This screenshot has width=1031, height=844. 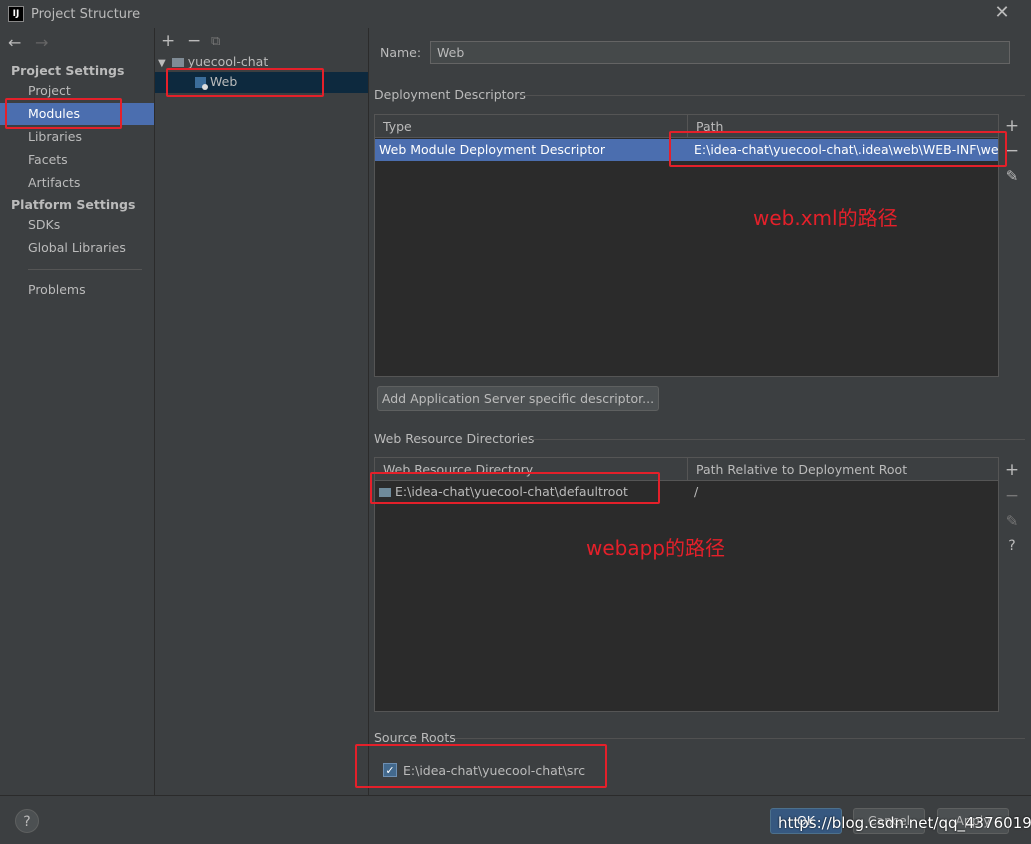 What do you see at coordinates (77, 225) in the screenshot?
I see `sidebar-item-sdks: SDKs` at bounding box center [77, 225].